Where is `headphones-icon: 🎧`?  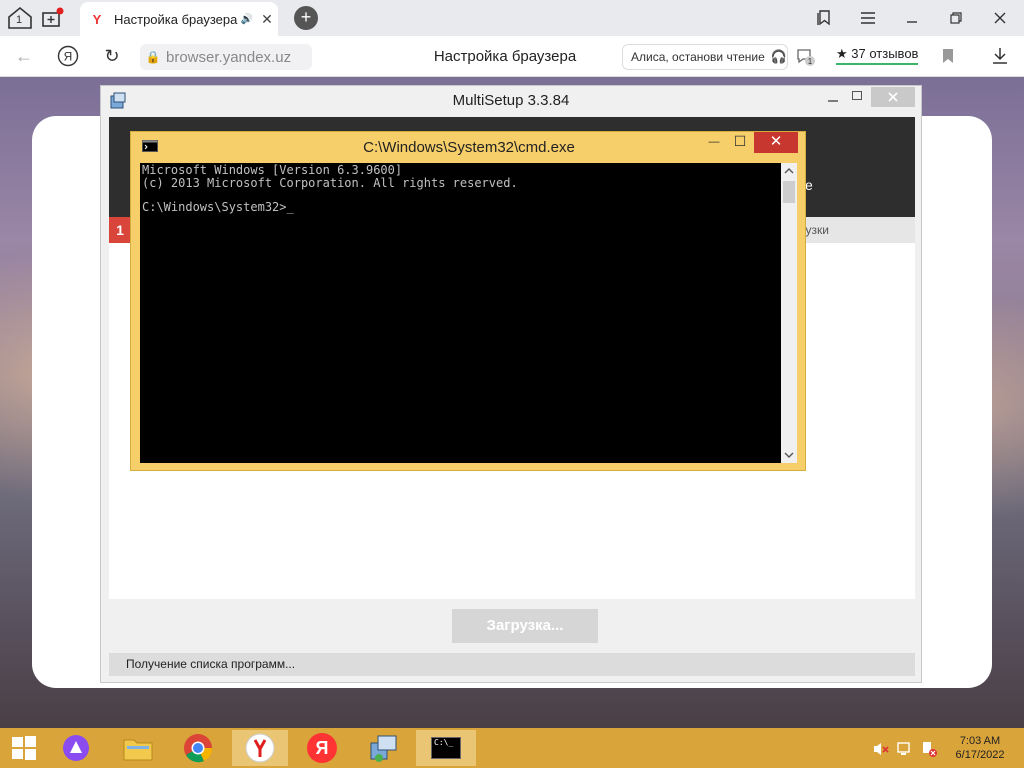 headphones-icon: 🎧 is located at coordinates (778, 56).